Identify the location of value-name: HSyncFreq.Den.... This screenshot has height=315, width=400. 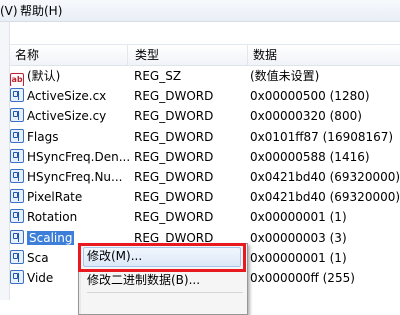
(78, 156).